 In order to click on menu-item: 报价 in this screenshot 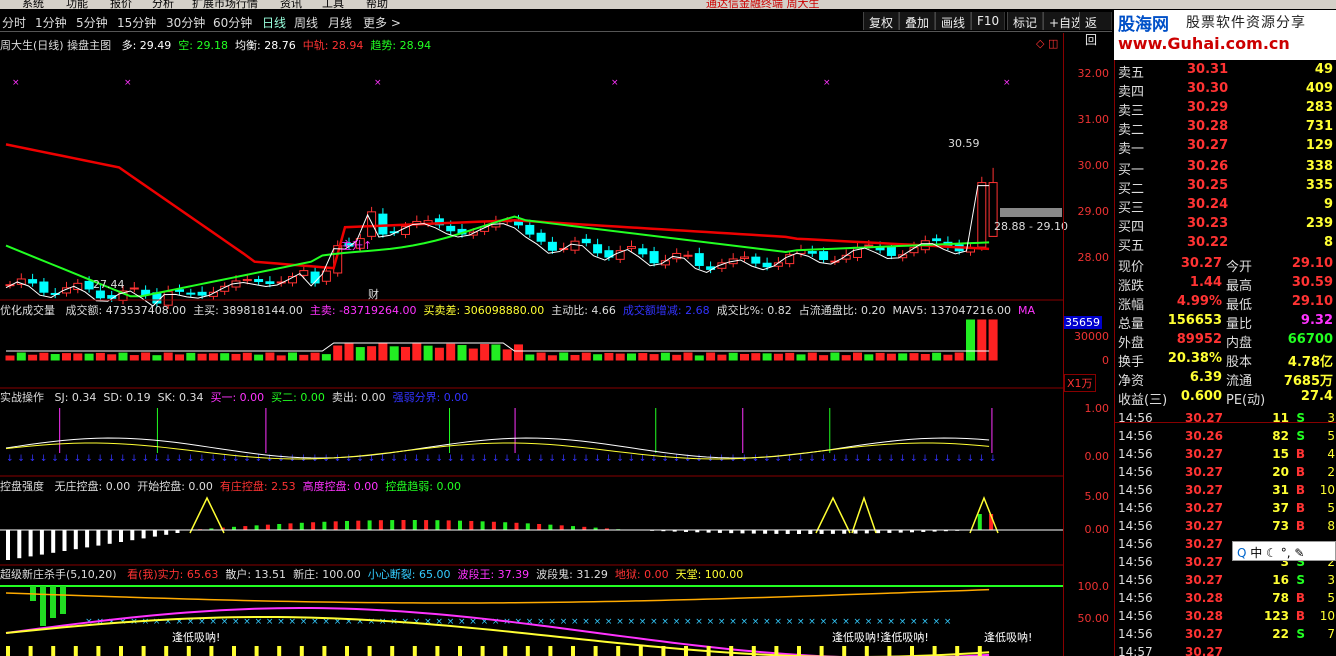, I will do `click(121, 4)`.